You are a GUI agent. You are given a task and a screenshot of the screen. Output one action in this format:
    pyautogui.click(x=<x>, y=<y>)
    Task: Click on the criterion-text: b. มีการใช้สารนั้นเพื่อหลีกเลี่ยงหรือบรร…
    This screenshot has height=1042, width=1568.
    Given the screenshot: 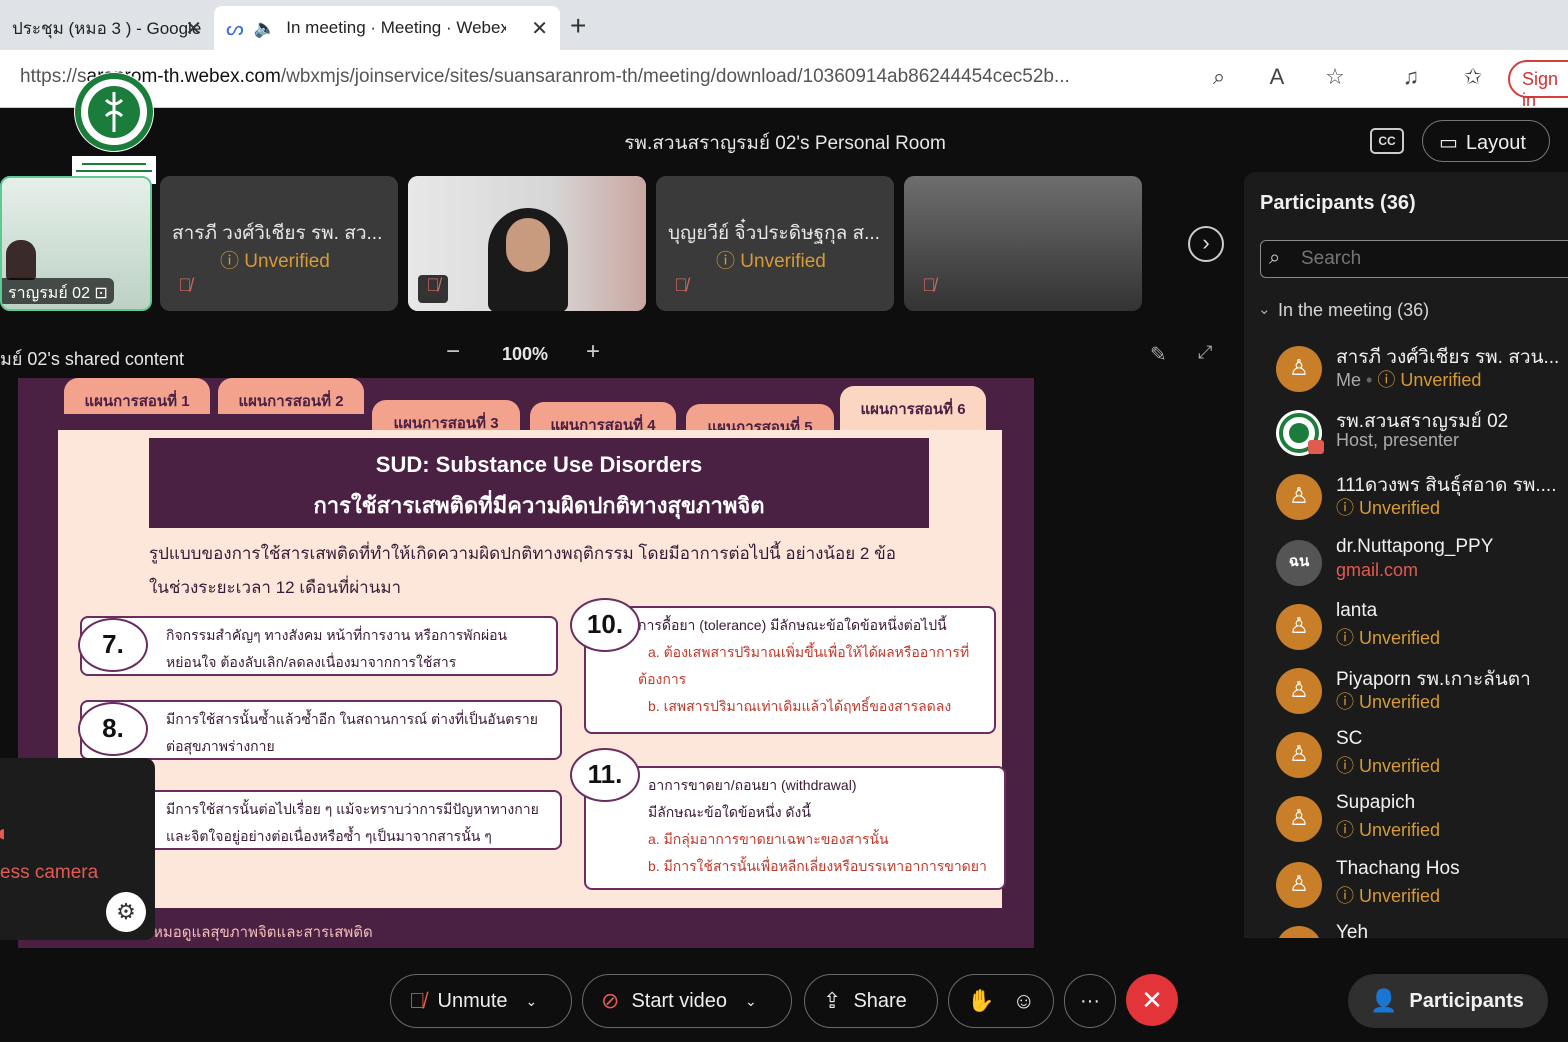 What is the action you would take?
    pyautogui.click(x=817, y=866)
    